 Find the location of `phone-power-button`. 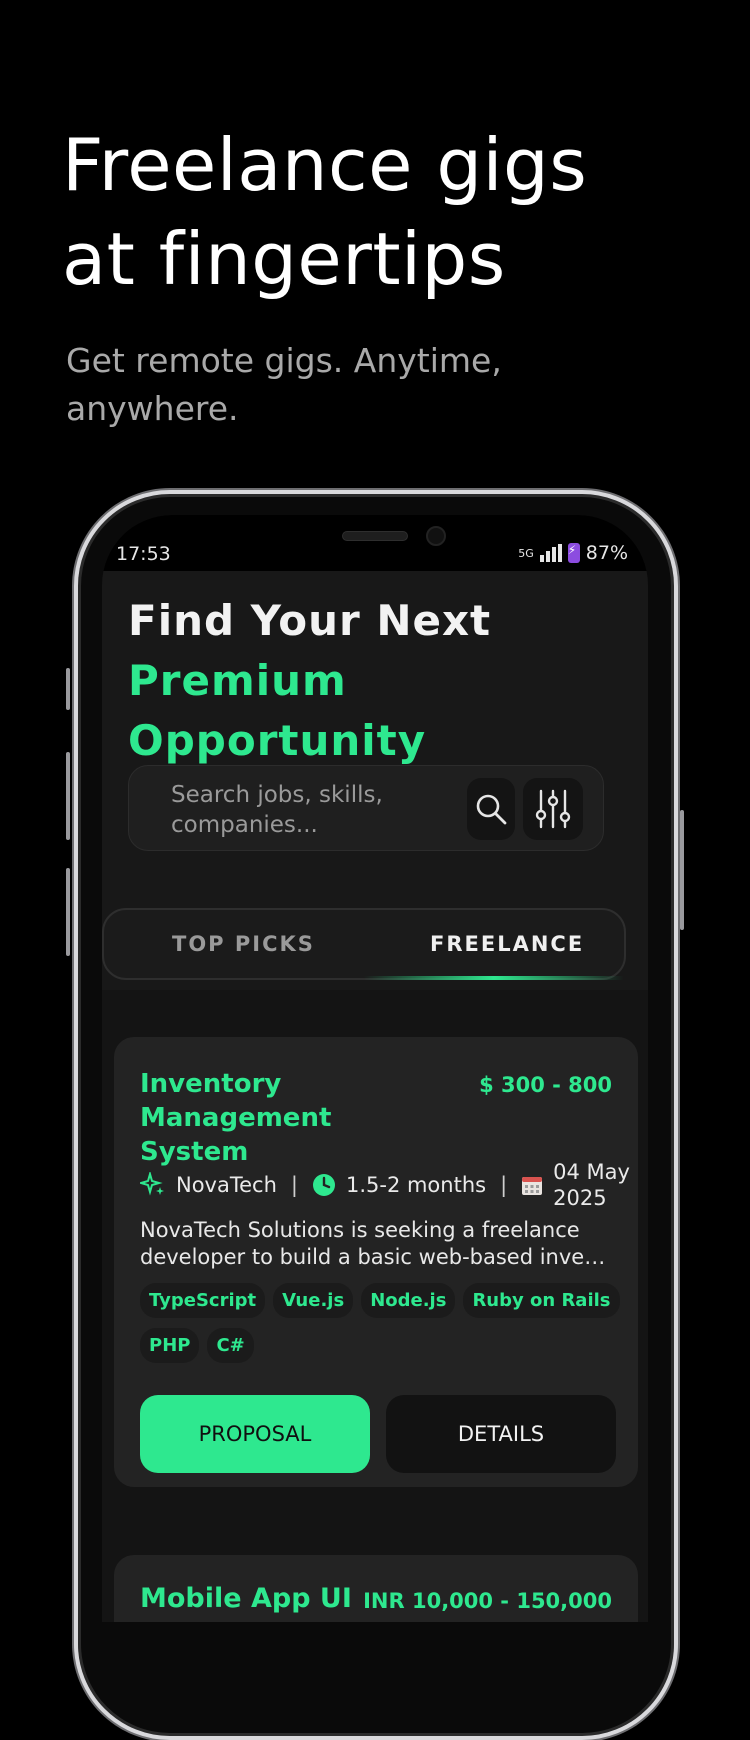

phone-power-button is located at coordinates (682, 870).